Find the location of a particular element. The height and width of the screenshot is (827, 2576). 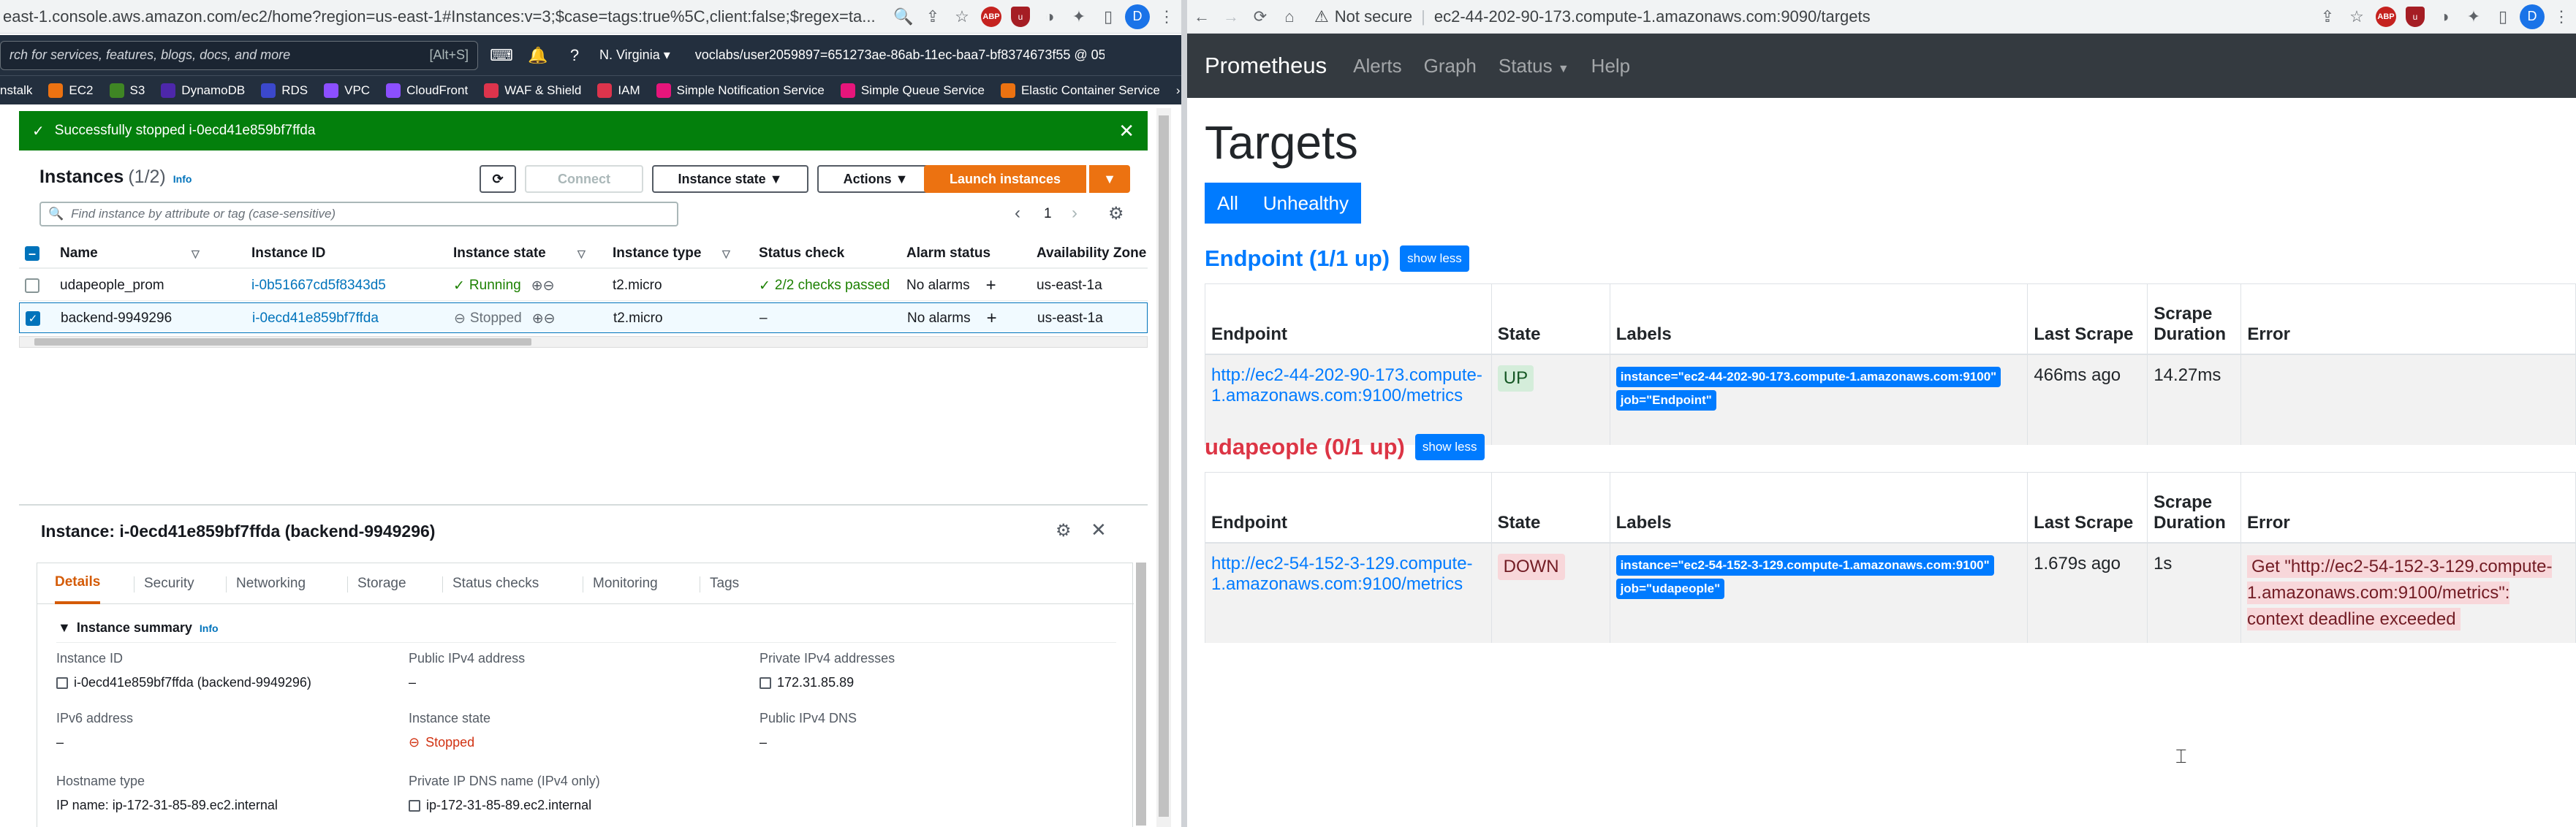

vertical-scrollbar is located at coordinates (1163, 467).